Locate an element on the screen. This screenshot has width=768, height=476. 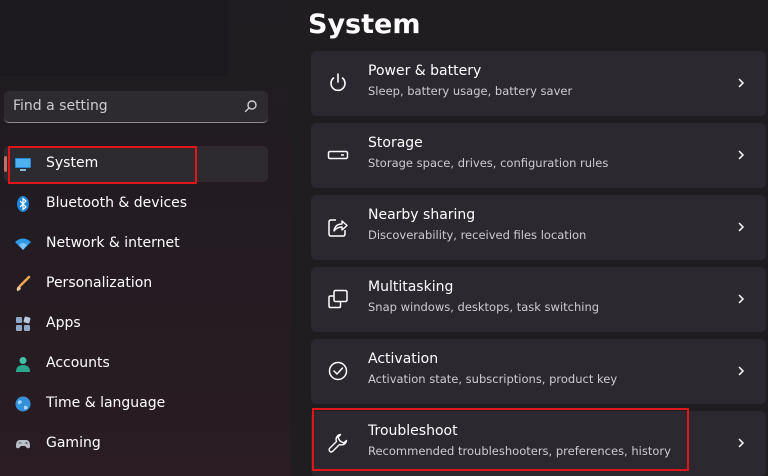
wrench-icon is located at coordinates (338, 443).